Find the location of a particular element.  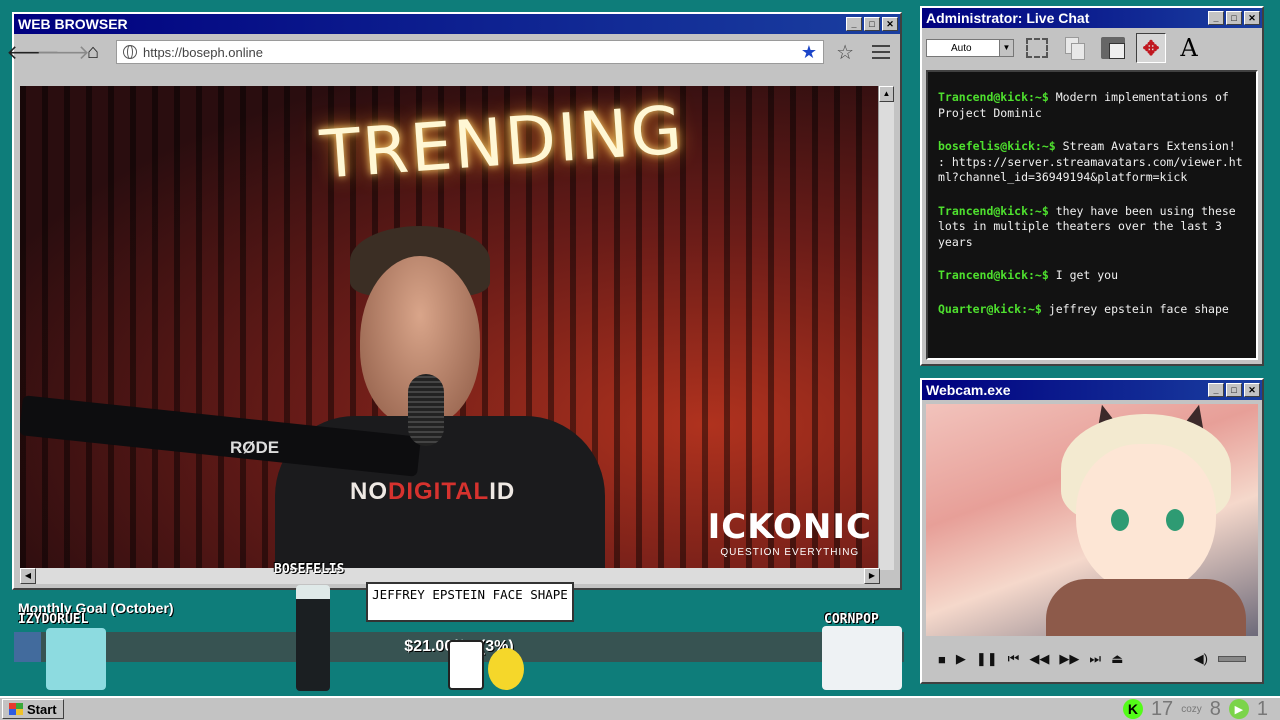

system-tray: K 17 cozy 8 ▶ 1 is located at coordinates (1201, 708).